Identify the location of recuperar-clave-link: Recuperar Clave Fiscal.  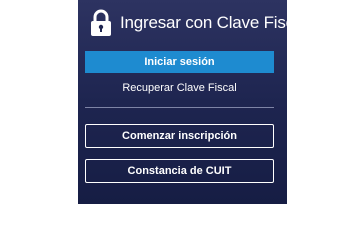
(179, 88).